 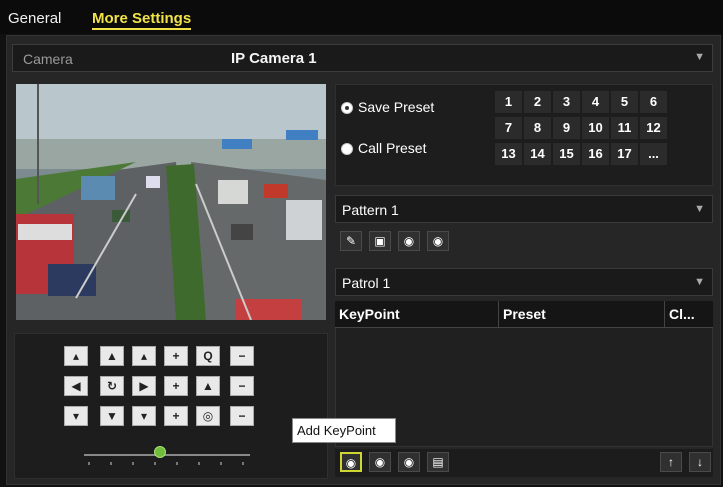 What do you see at coordinates (595, 128) in the screenshot?
I see `preset-number-button: 10` at bounding box center [595, 128].